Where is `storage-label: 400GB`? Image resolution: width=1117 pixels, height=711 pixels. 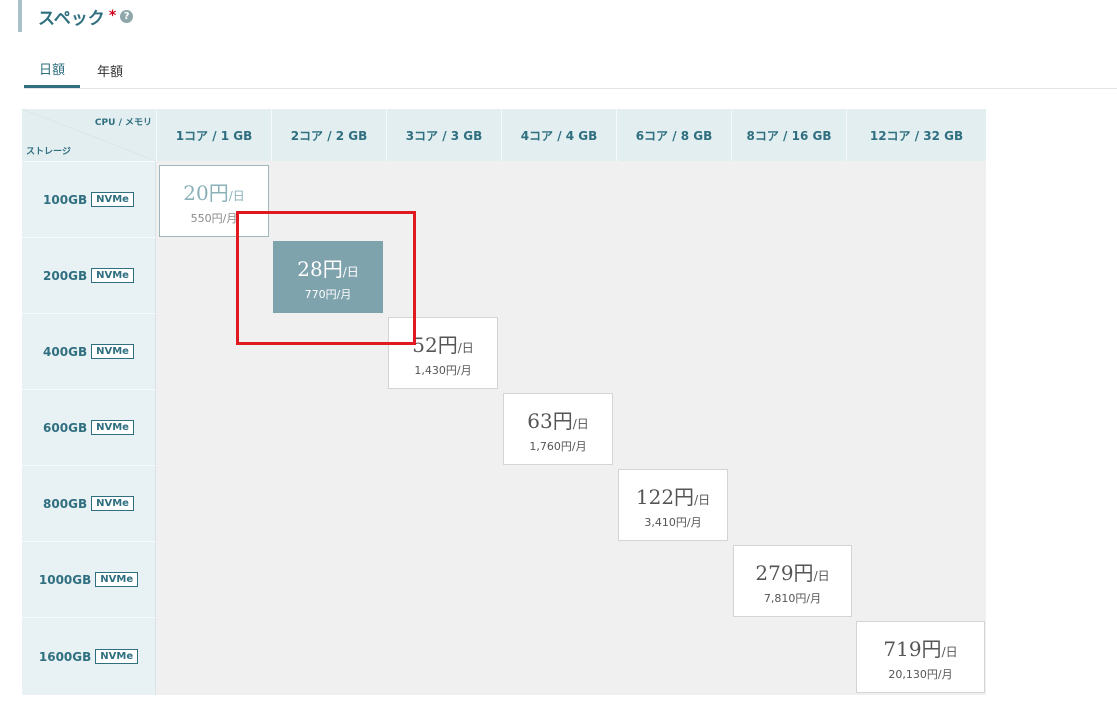
storage-label: 400GB is located at coordinates (65, 351).